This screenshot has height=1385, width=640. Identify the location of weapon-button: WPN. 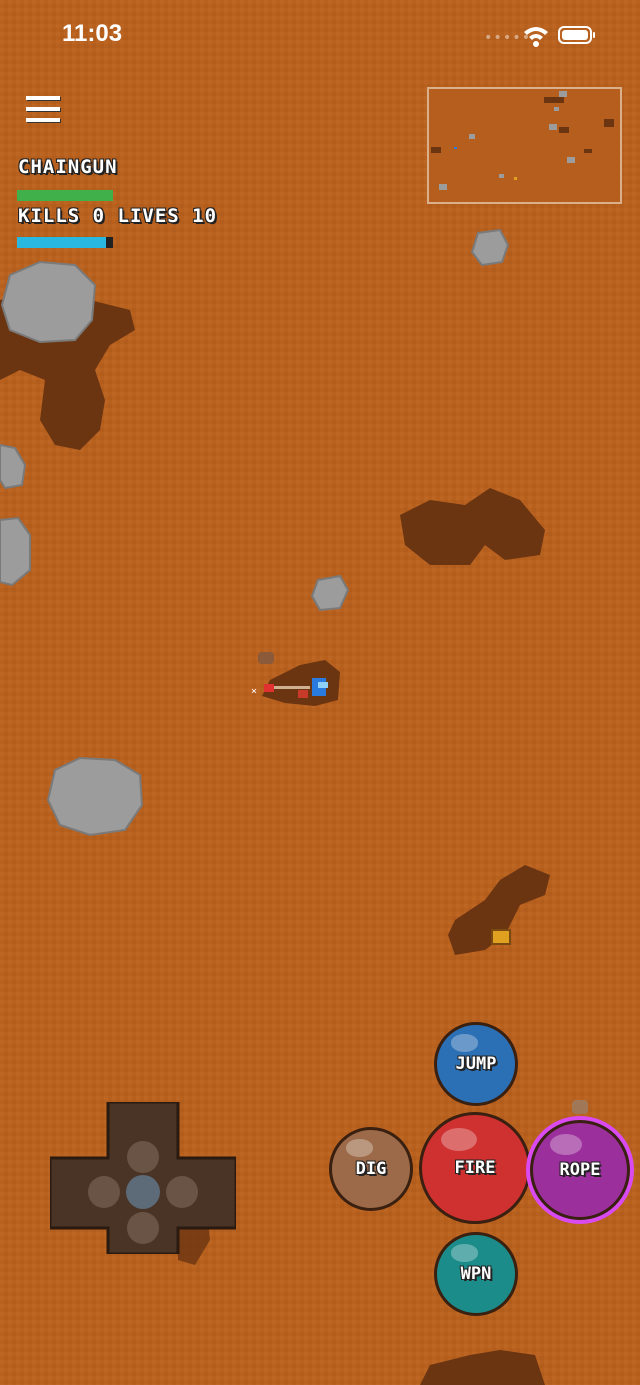
(476, 1274).